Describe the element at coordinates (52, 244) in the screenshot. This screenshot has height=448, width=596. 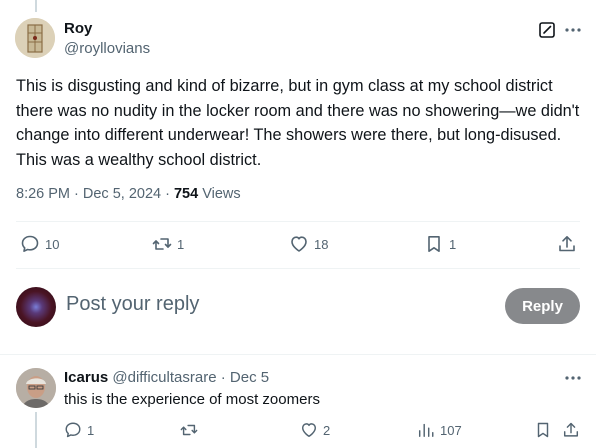
I see `reply-count: 10` at that location.